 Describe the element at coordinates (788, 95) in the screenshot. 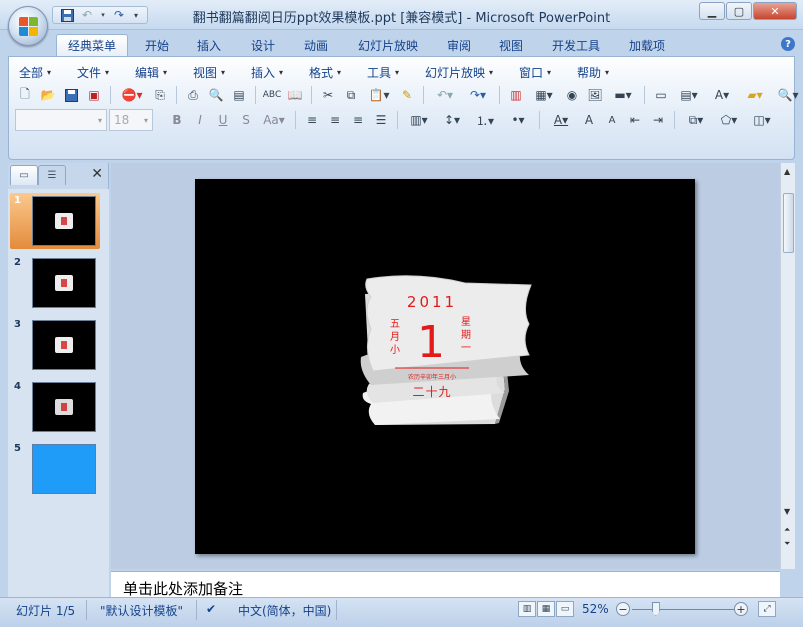

I see `zoom-icon: 🔍▾` at that location.